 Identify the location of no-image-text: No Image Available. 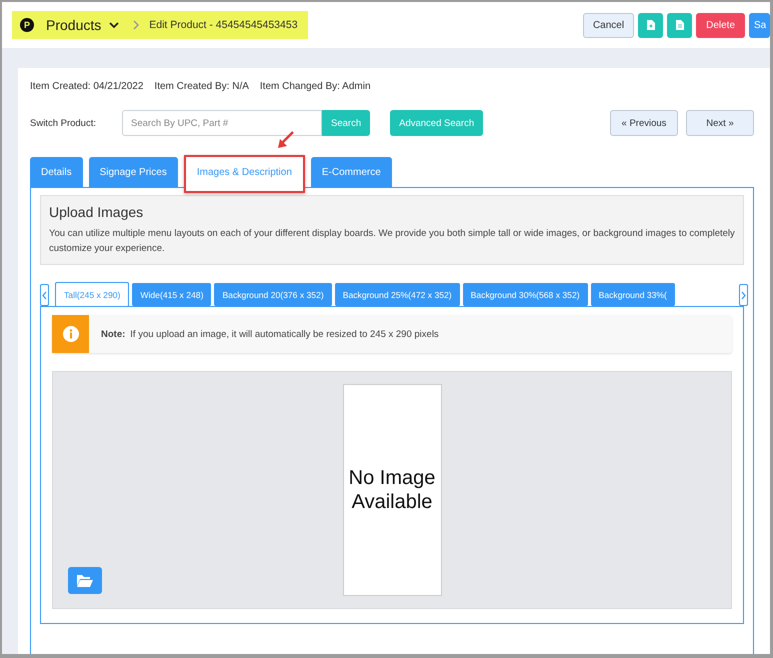
(392, 490).